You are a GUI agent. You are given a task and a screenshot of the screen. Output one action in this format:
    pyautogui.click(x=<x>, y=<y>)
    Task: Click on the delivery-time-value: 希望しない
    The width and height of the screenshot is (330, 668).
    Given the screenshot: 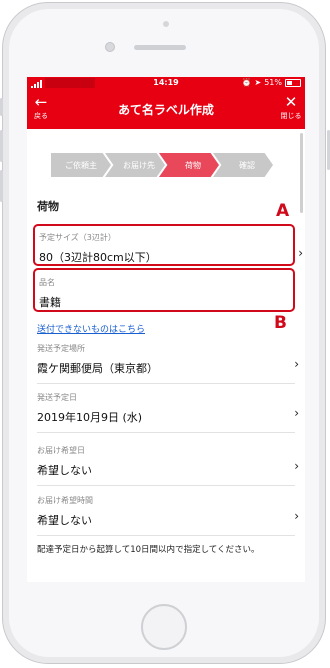 What is the action you would take?
    pyautogui.click(x=64, y=520)
    